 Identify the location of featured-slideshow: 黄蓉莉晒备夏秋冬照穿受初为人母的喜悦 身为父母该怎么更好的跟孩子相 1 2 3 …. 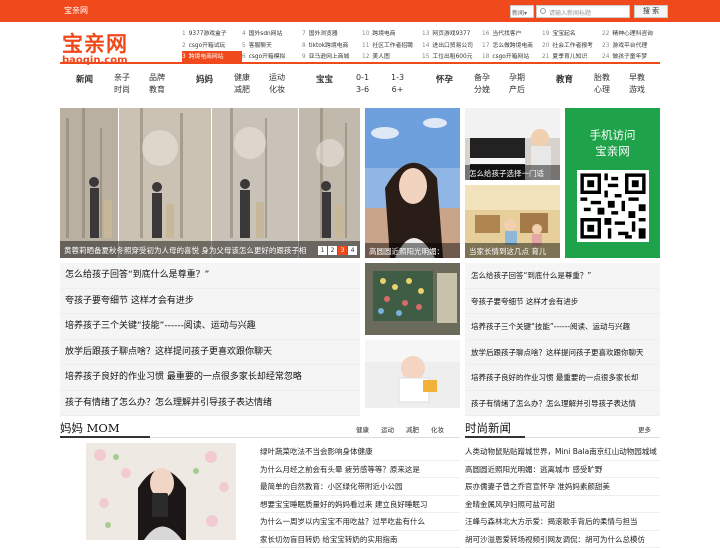
(210, 183).